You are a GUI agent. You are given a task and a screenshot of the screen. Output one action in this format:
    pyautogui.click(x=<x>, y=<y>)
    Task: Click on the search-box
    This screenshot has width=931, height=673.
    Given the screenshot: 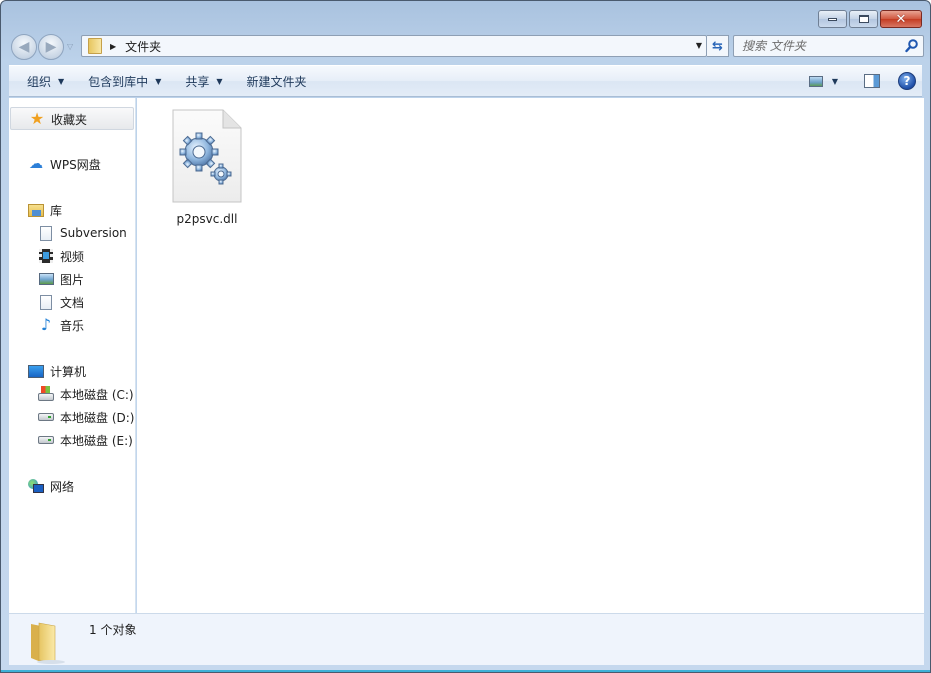 What is the action you would take?
    pyautogui.click(x=828, y=46)
    